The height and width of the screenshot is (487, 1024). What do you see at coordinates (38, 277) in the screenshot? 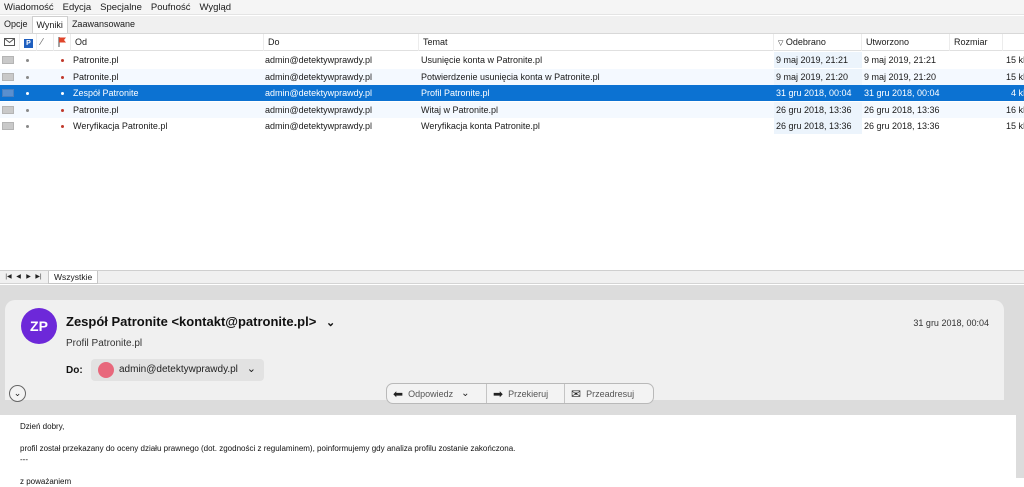
I see `last-page-icon: ▶|` at bounding box center [38, 277].